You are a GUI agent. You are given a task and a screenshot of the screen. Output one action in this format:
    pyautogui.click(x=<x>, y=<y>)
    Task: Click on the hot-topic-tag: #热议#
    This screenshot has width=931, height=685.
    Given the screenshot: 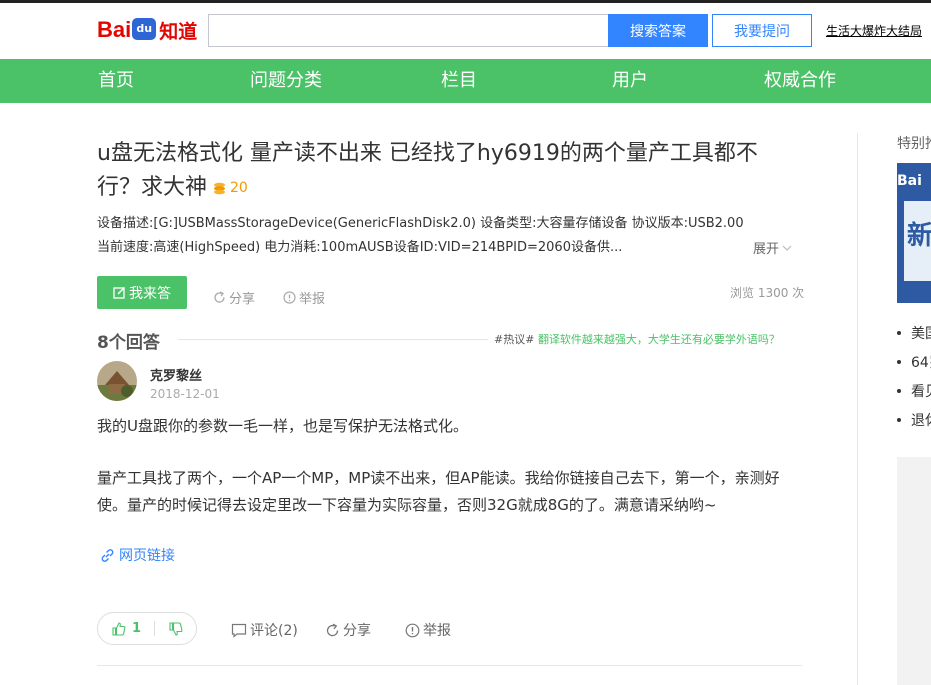 What is the action you would take?
    pyautogui.click(x=514, y=339)
    